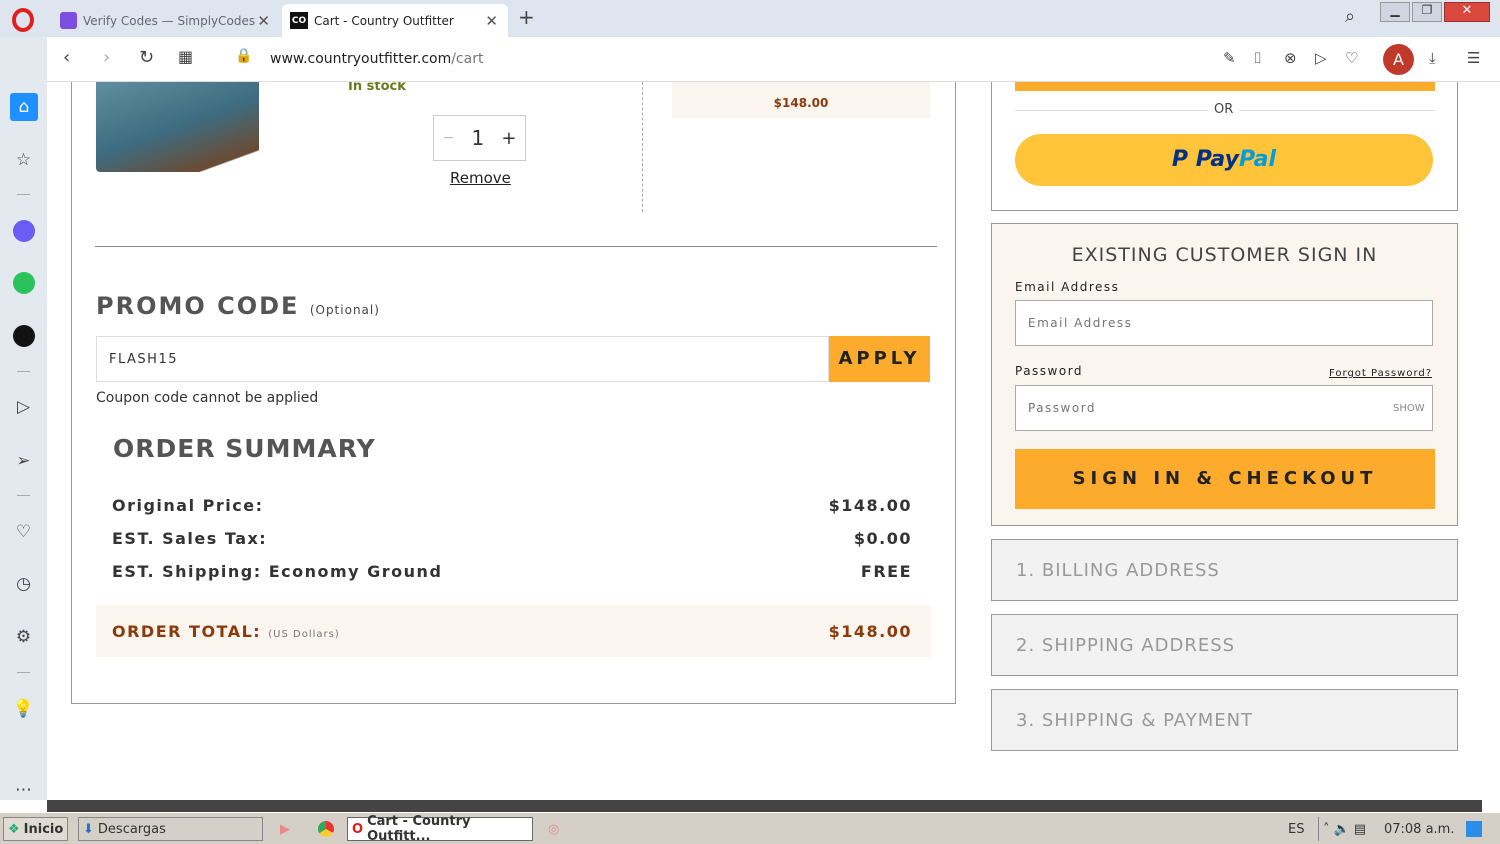 This screenshot has height=844, width=1500. I want to click on taskbar-downloads: ⬇ Descargas, so click(170, 829).